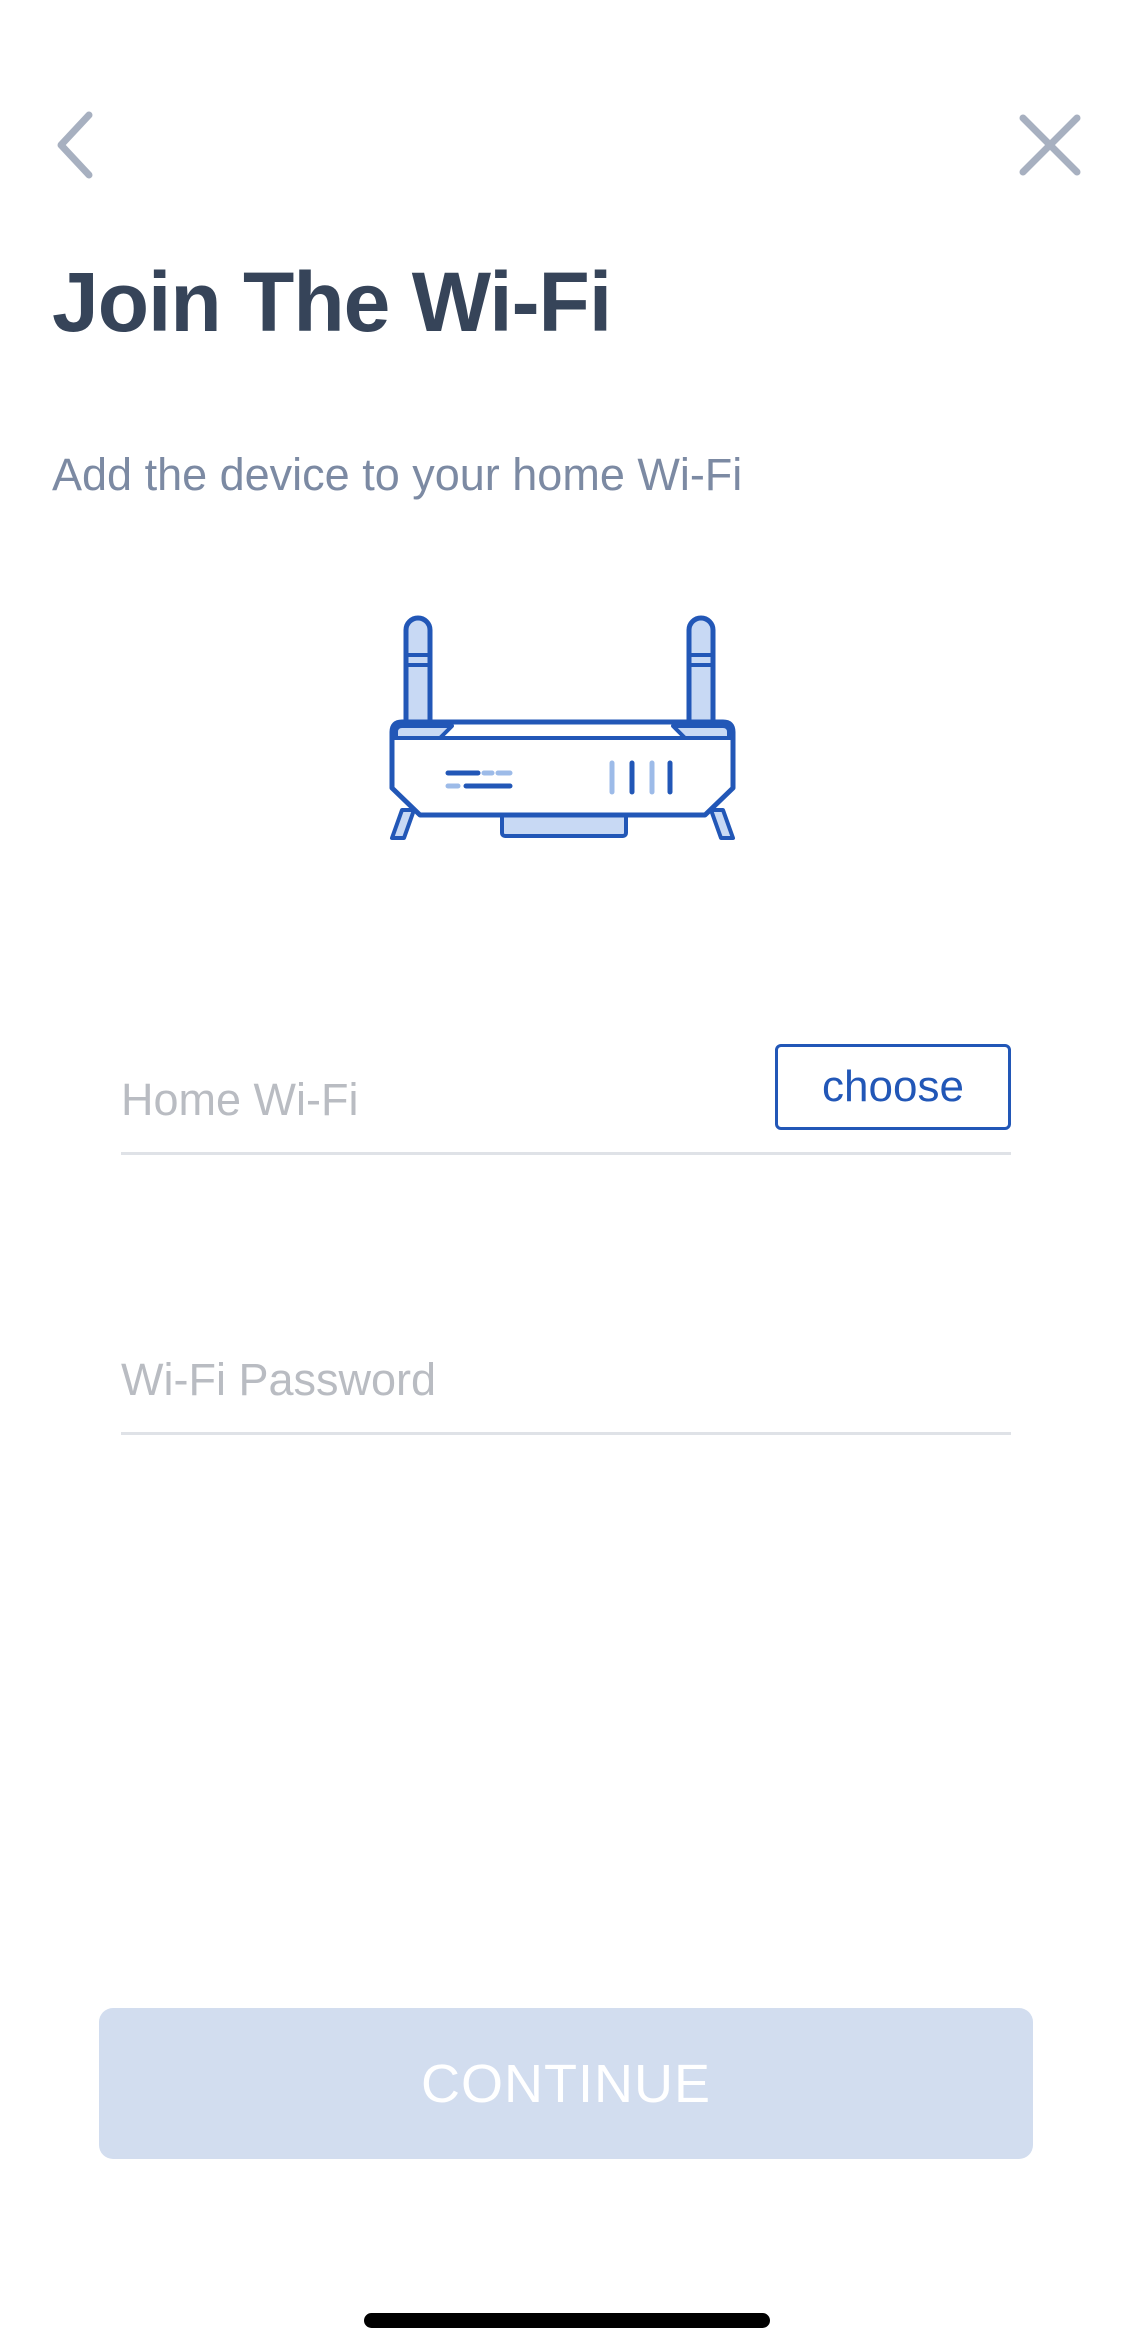 Image resolution: width=1125 pixels, height=2337 pixels. Describe the element at coordinates (566, 2083) in the screenshot. I see `continue-button: CONTINUE` at that location.